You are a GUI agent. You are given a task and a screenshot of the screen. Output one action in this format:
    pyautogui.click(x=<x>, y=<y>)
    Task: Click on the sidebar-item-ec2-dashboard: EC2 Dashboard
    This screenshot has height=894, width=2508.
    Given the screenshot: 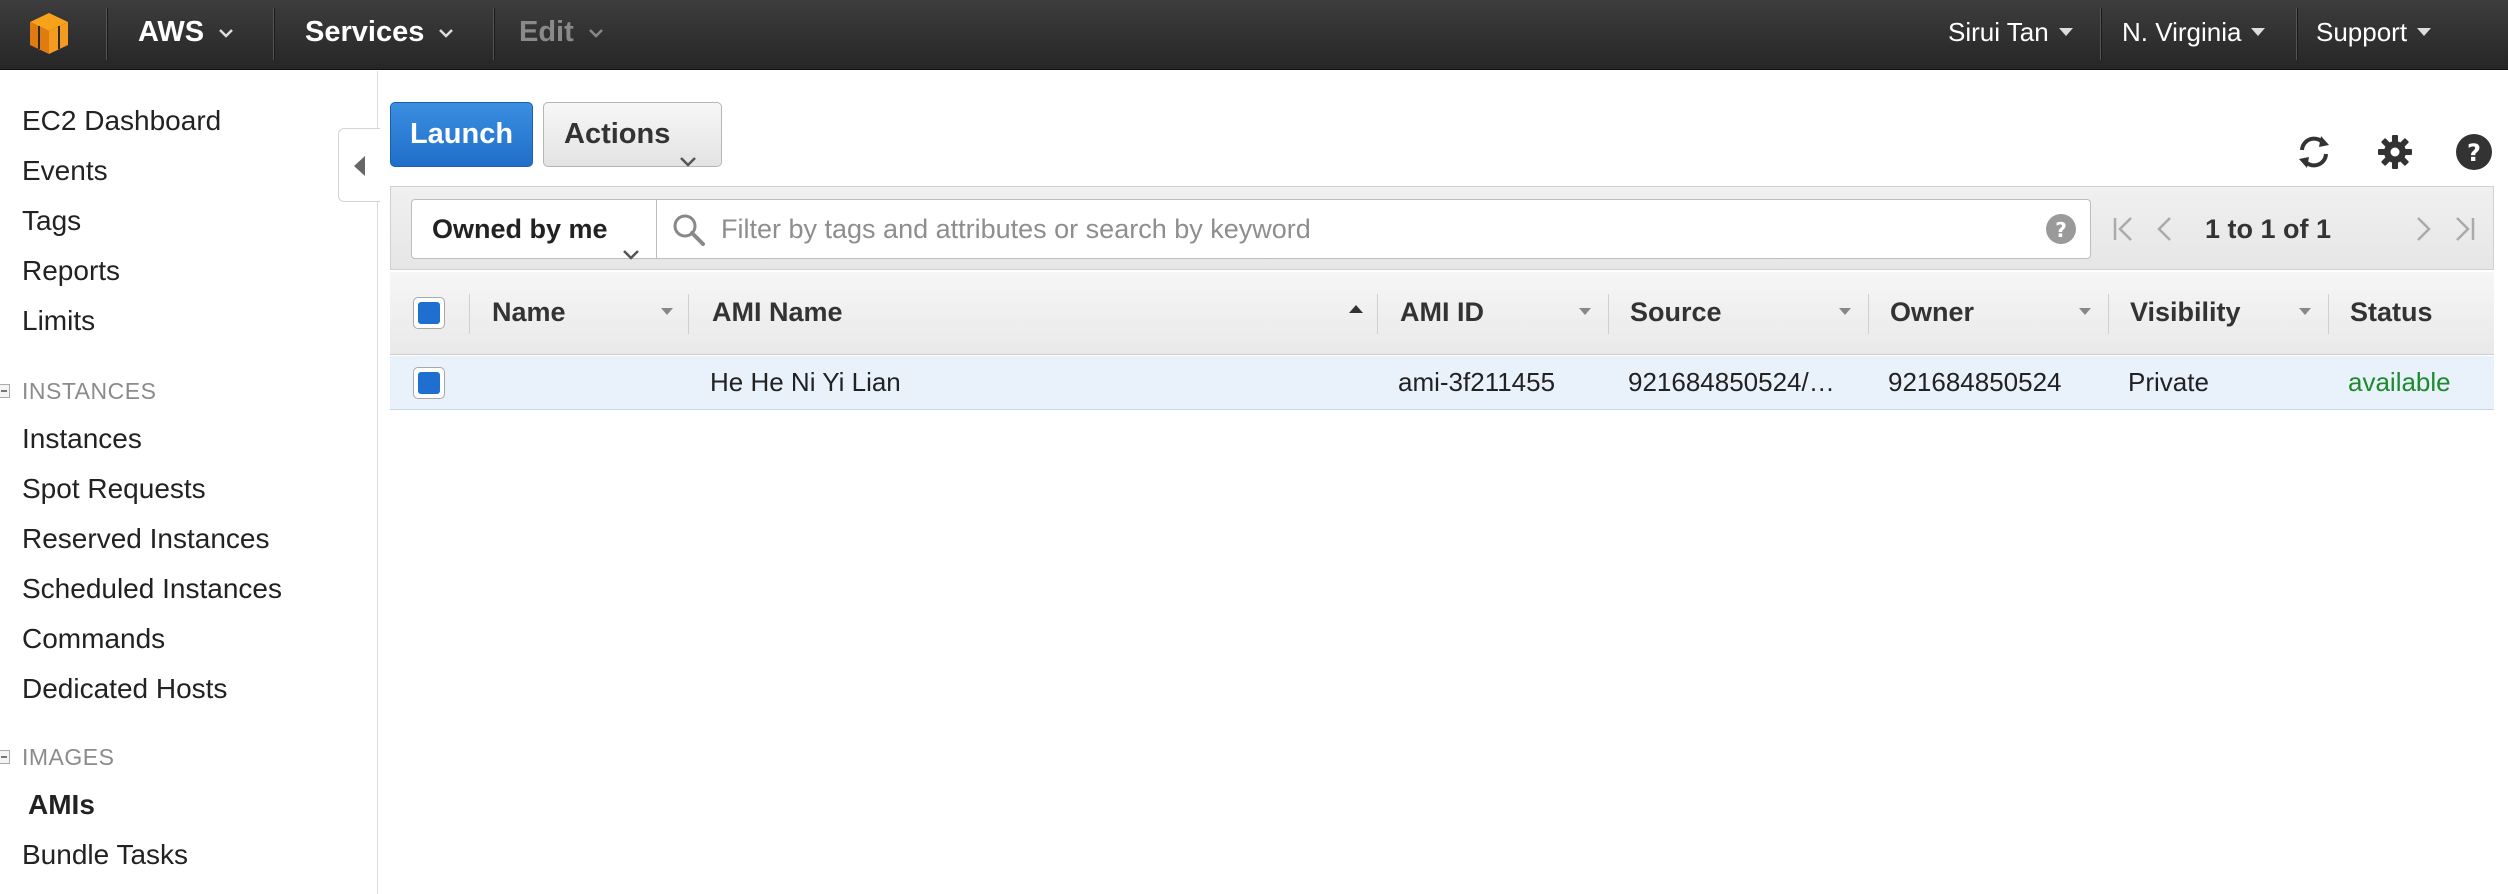 What is the action you would take?
    pyautogui.click(x=121, y=121)
    